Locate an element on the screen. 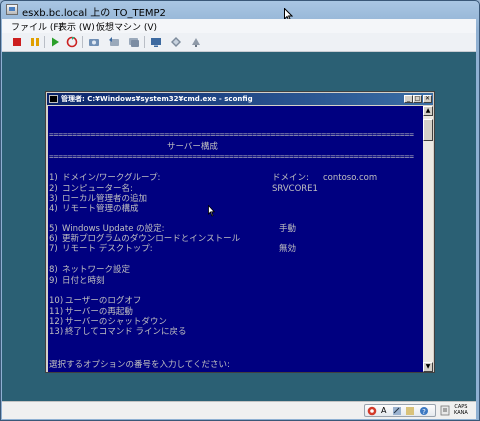 This screenshot has width=480, height=421. ime-tools-icon is located at coordinates (410, 411).